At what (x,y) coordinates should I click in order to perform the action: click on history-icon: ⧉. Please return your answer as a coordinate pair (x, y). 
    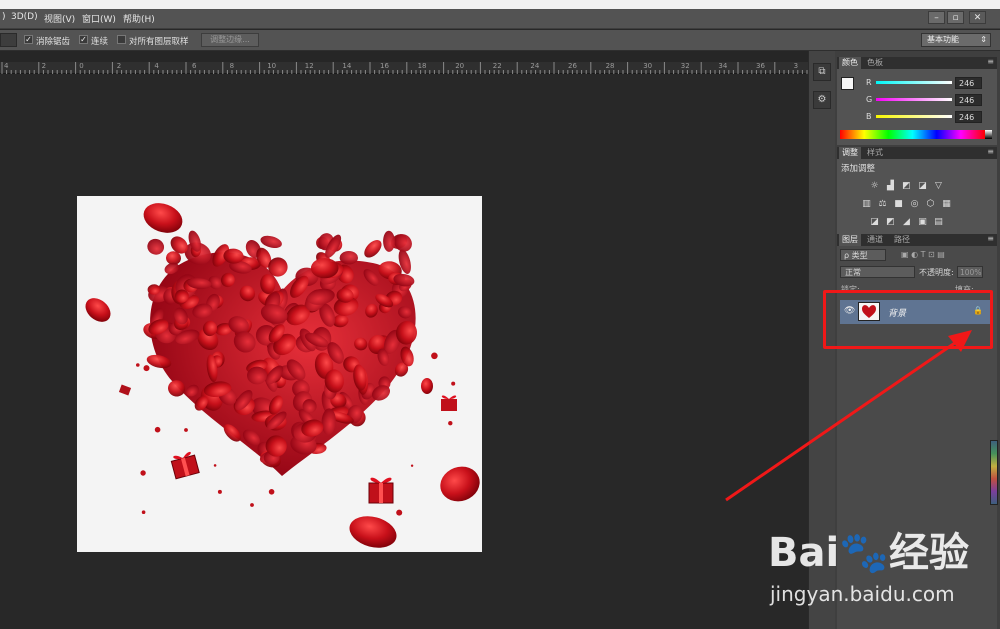
    Looking at the image, I should click on (822, 72).